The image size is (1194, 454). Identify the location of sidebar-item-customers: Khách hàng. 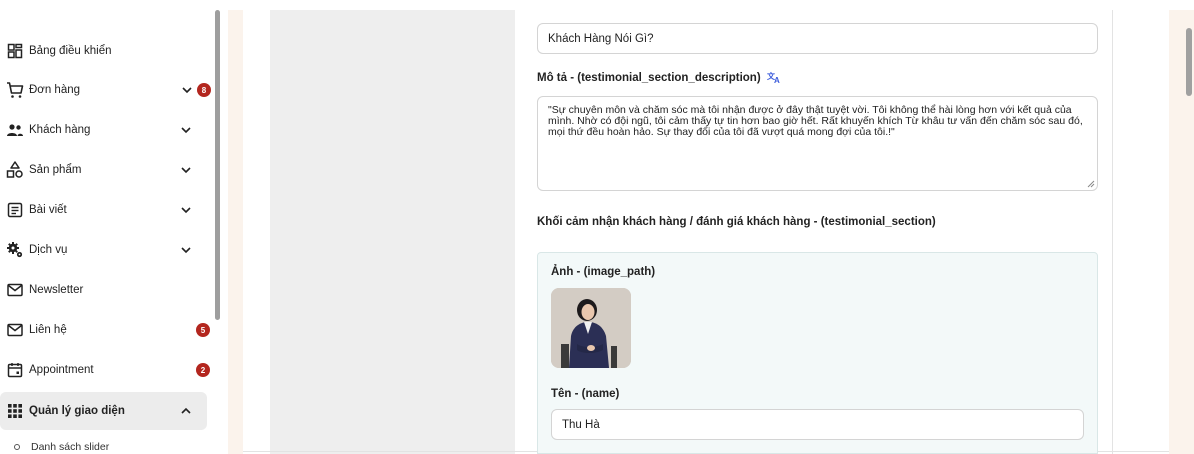
(107, 130).